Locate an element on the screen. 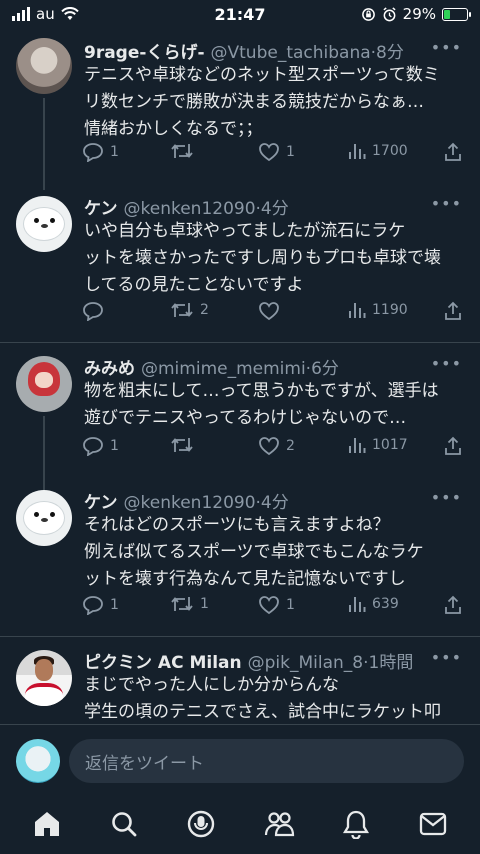 The height and width of the screenshot is (854, 480). avatar-nose is located at coordinates (44, 226).